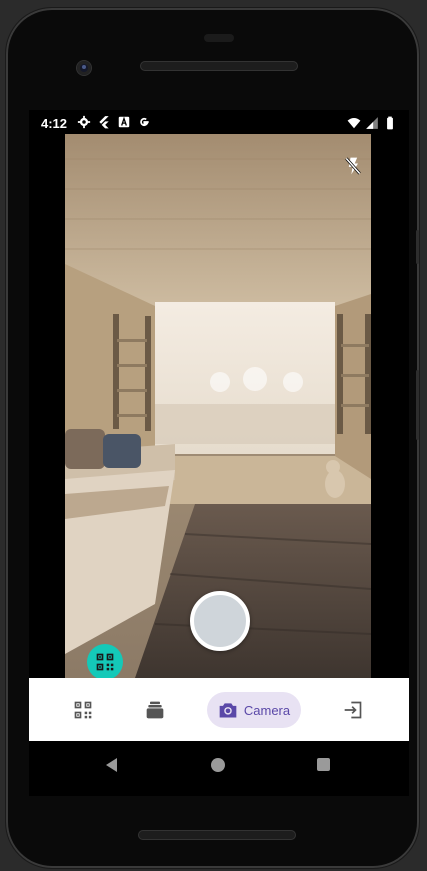  What do you see at coordinates (353, 166) in the screenshot?
I see `flash-off-icon` at bounding box center [353, 166].